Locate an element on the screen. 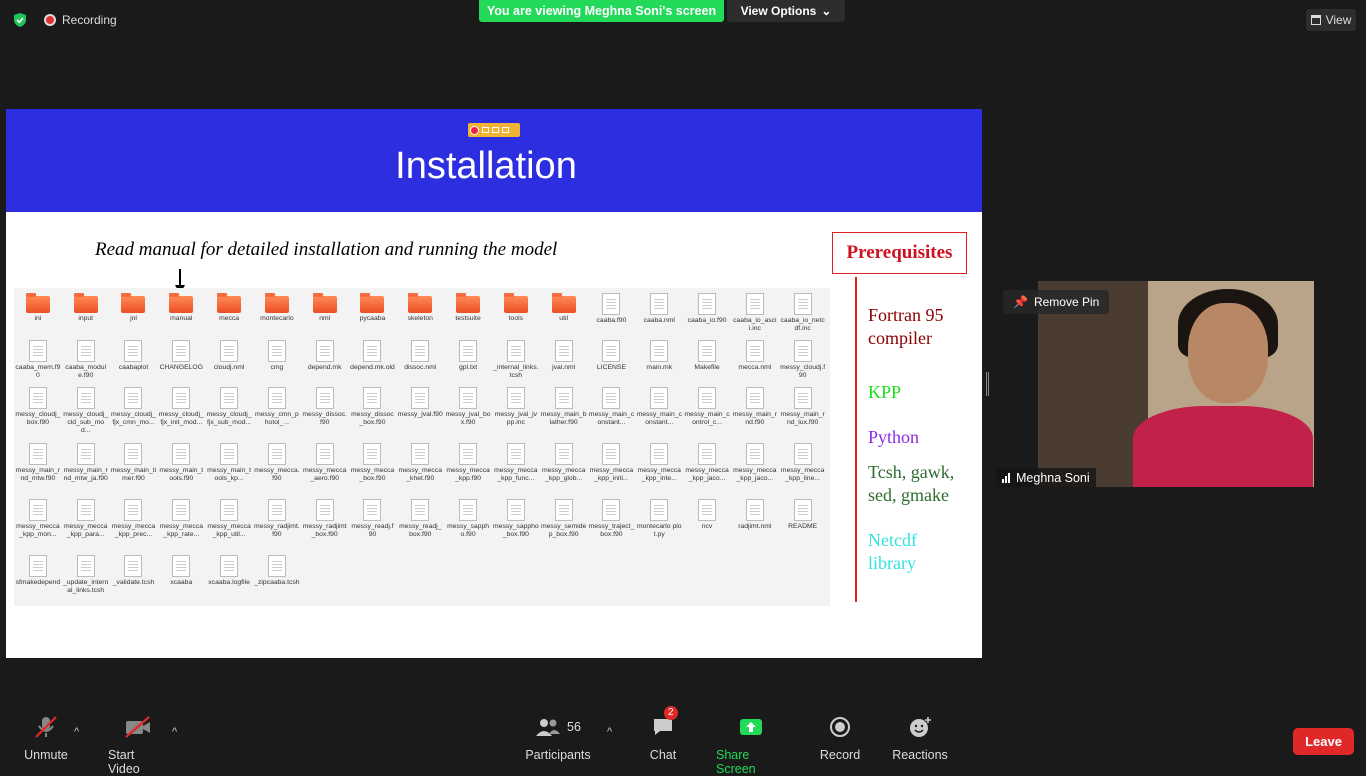  participants-caret-icon: ^ is located at coordinates (609, 732).